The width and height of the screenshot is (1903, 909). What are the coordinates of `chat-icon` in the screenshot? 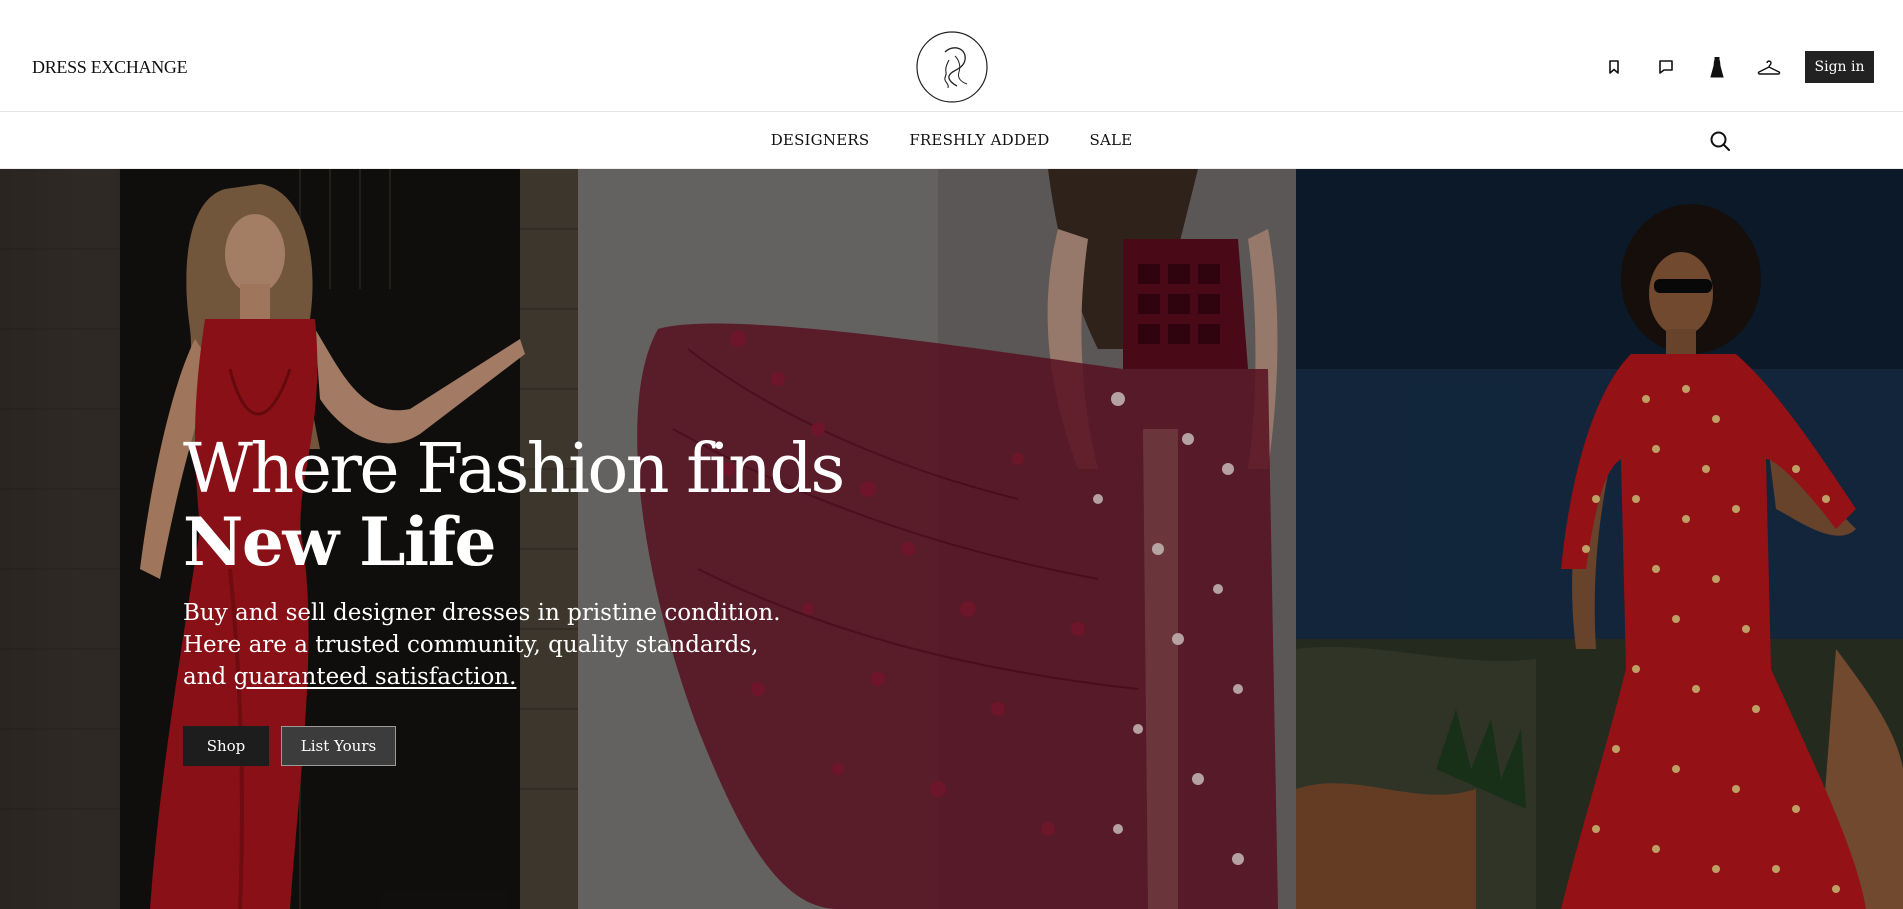 It's located at (1666, 67).